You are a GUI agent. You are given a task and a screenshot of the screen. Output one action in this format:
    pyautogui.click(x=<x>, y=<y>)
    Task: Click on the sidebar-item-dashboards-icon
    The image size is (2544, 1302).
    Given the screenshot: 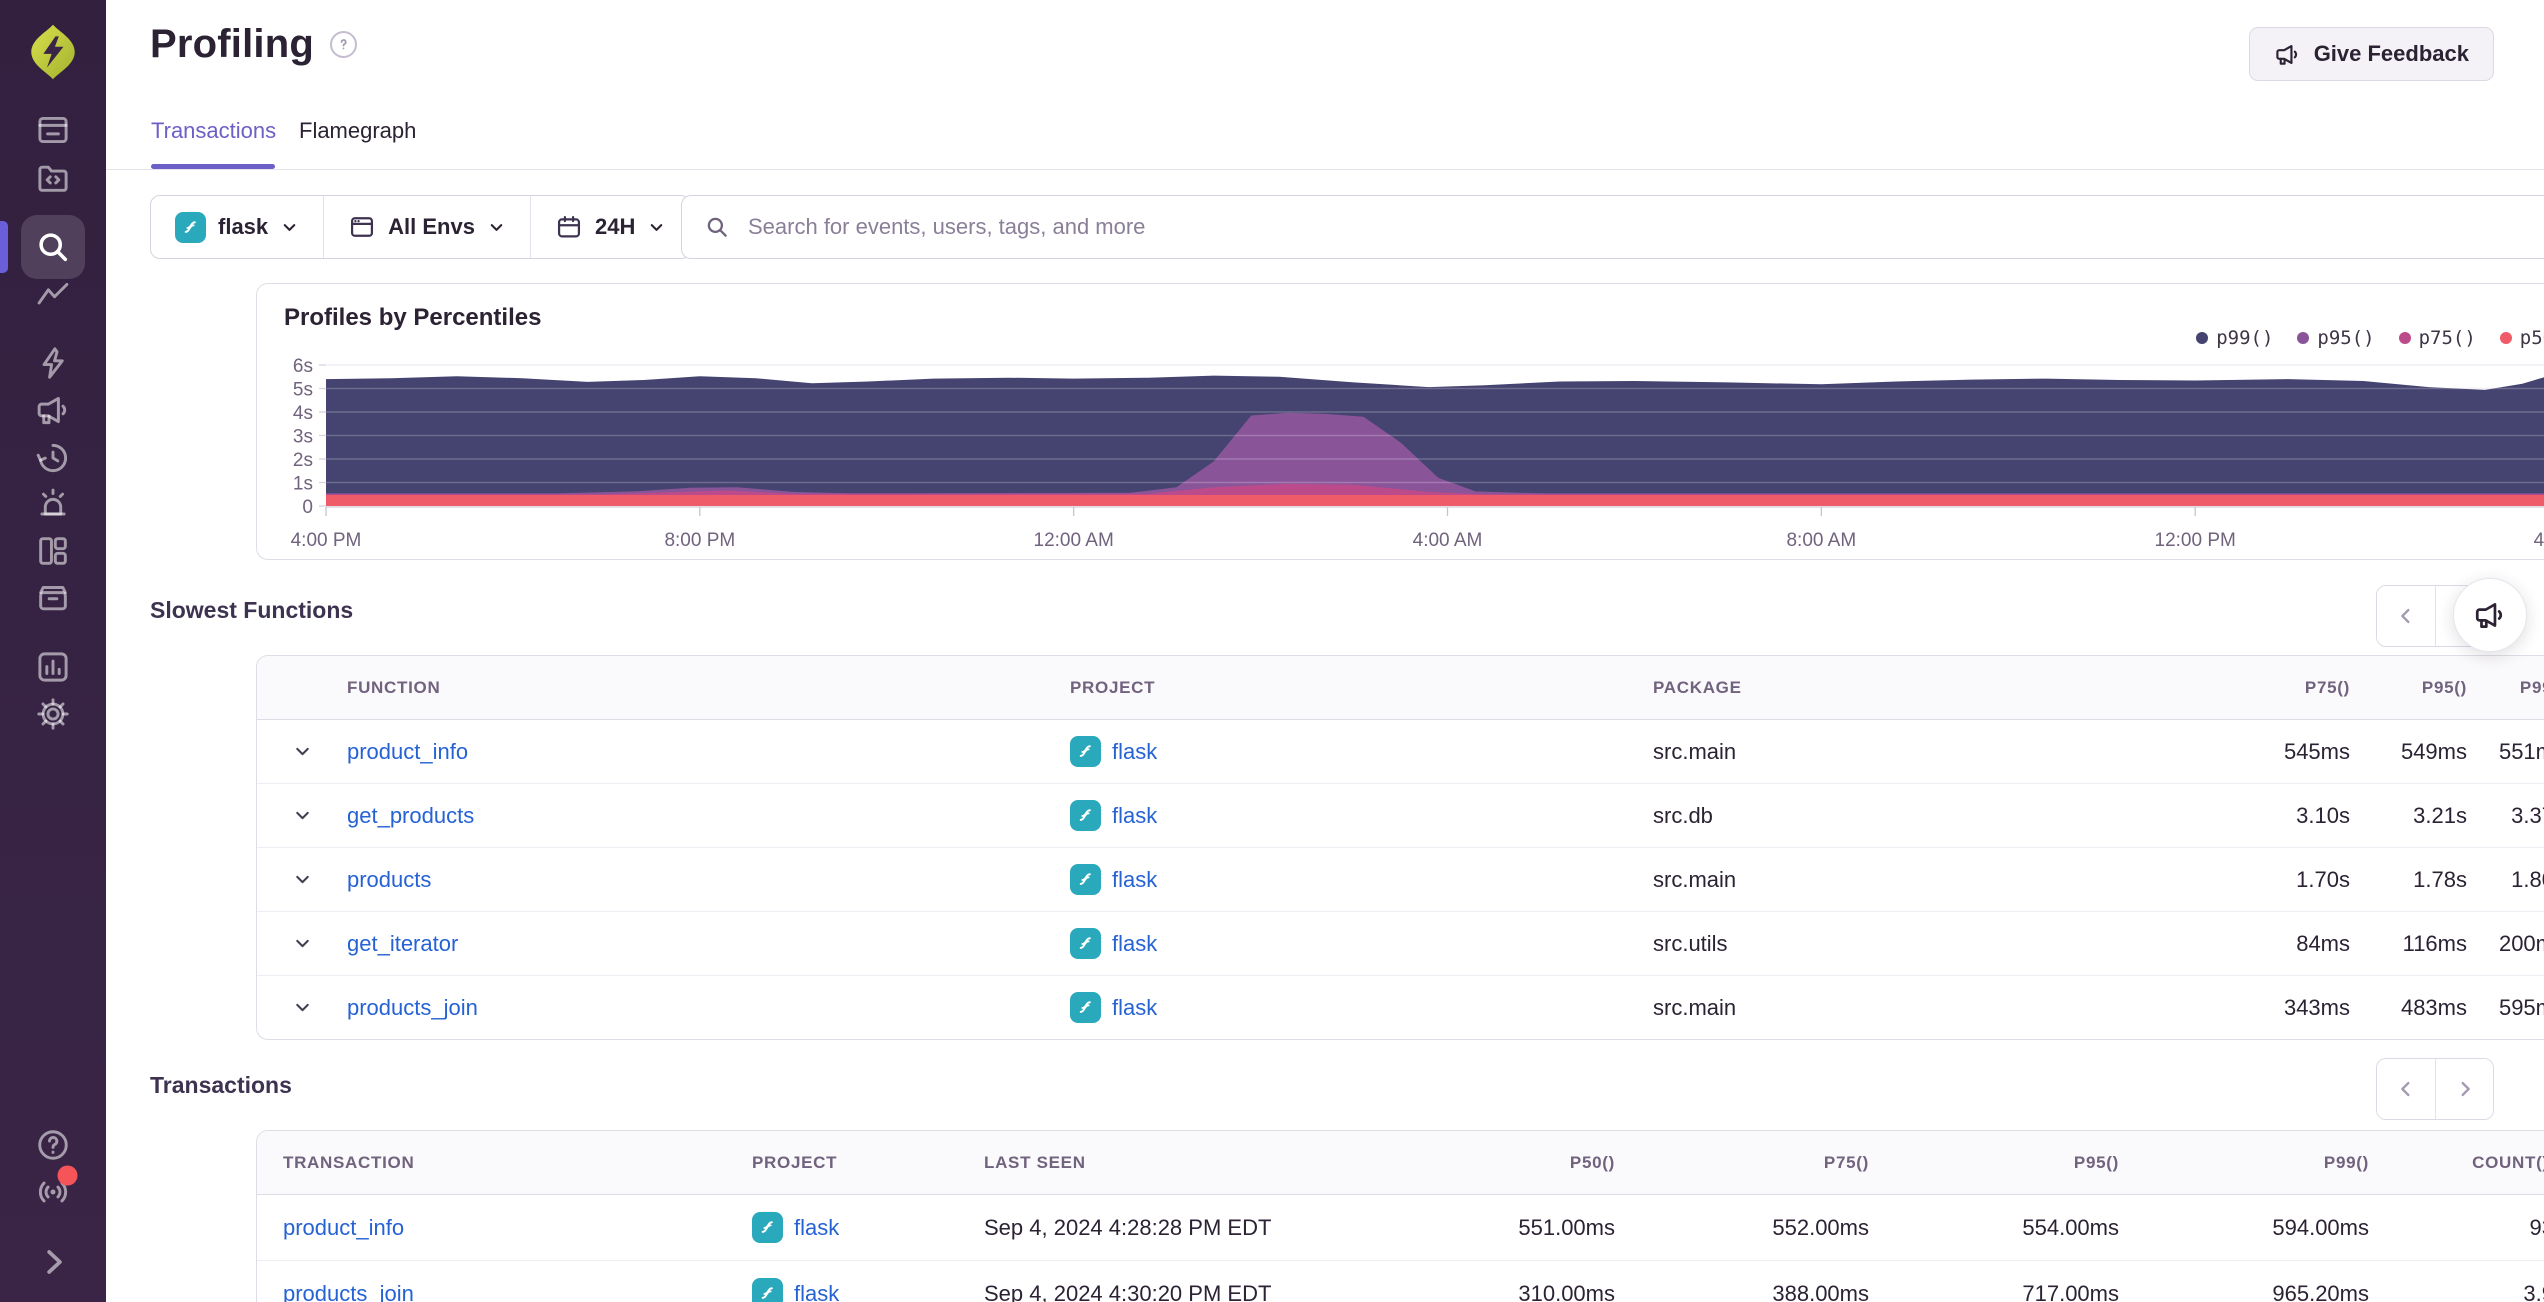 What is the action you would take?
    pyautogui.click(x=53, y=551)
    